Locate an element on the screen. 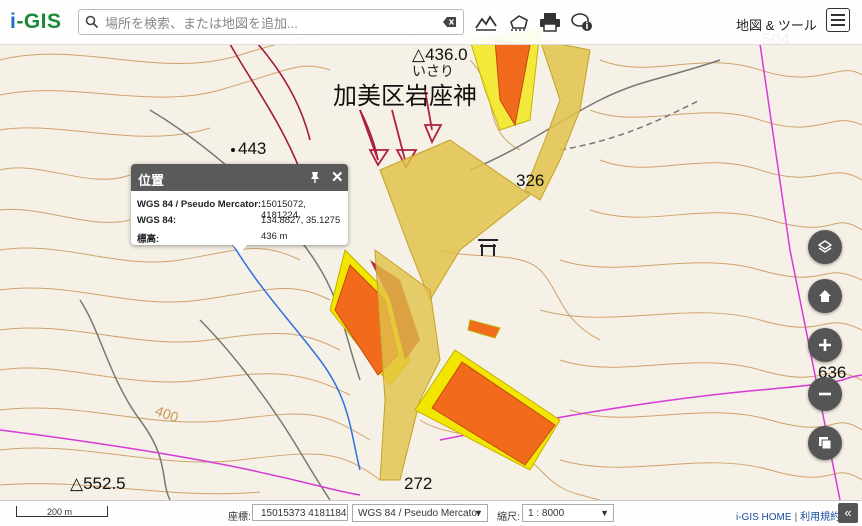  zoom-out-button is located at coordinates (825, 394).